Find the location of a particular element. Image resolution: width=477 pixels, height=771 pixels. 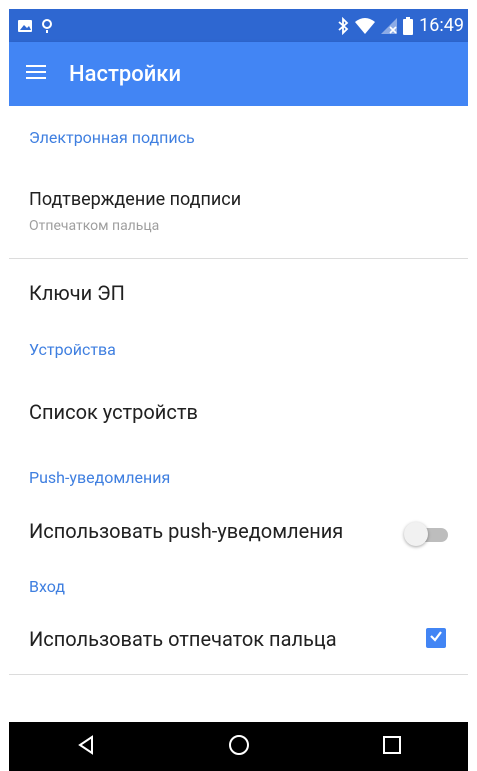

pref-title: Подтверждение подписи is located at coordinates (135, 199).